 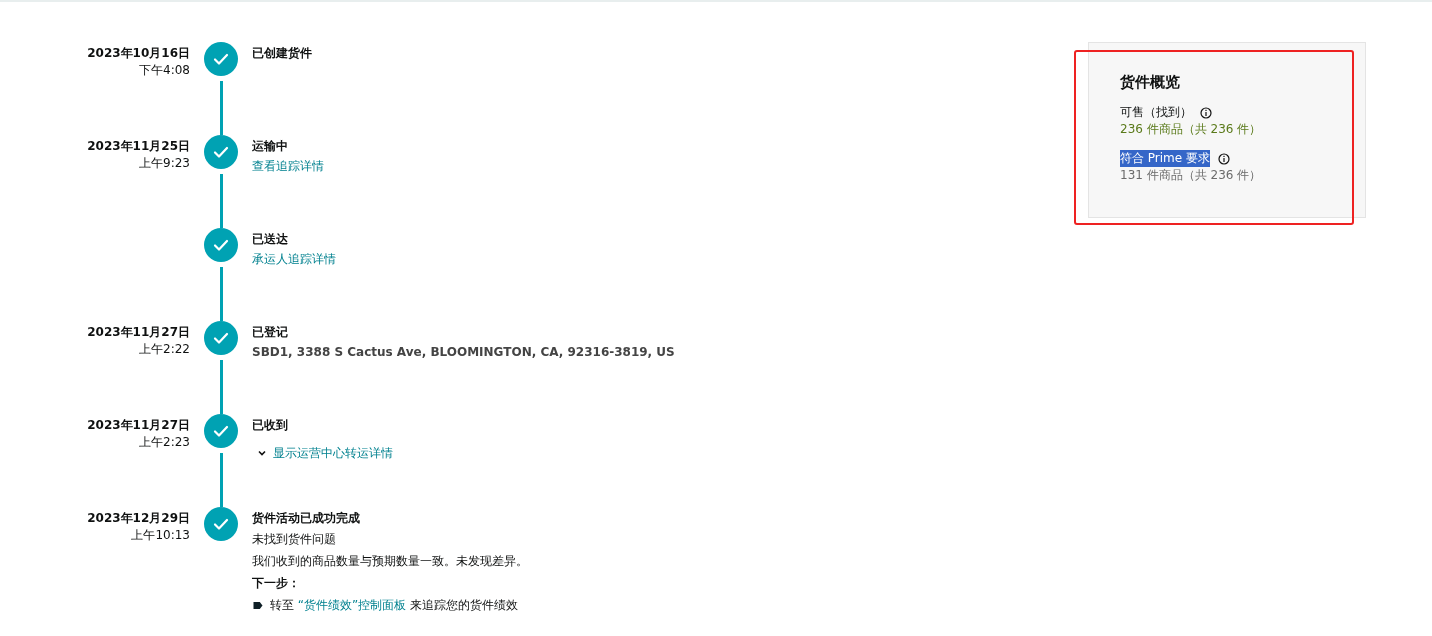 What do you see at coordinates (164, 349) in the screenshot?
I see `event-time: 上午2:22` at bounding box center [164, 349].